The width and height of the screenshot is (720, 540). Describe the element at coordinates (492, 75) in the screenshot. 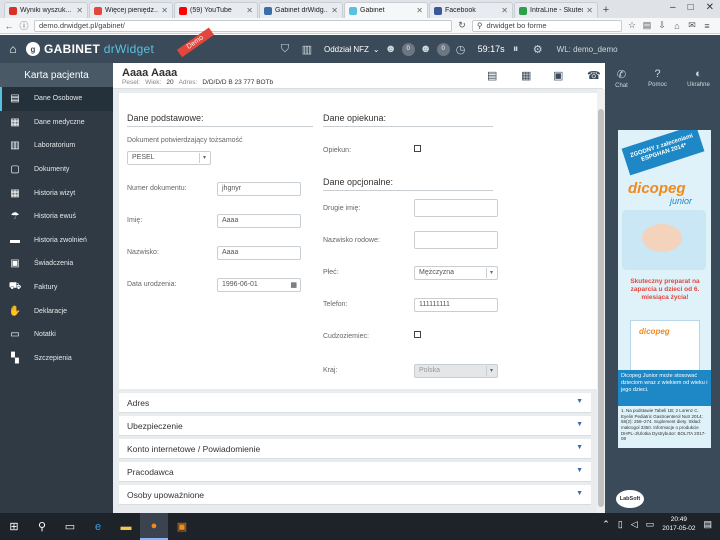

I see `id-card-icon: ▤` at that location.